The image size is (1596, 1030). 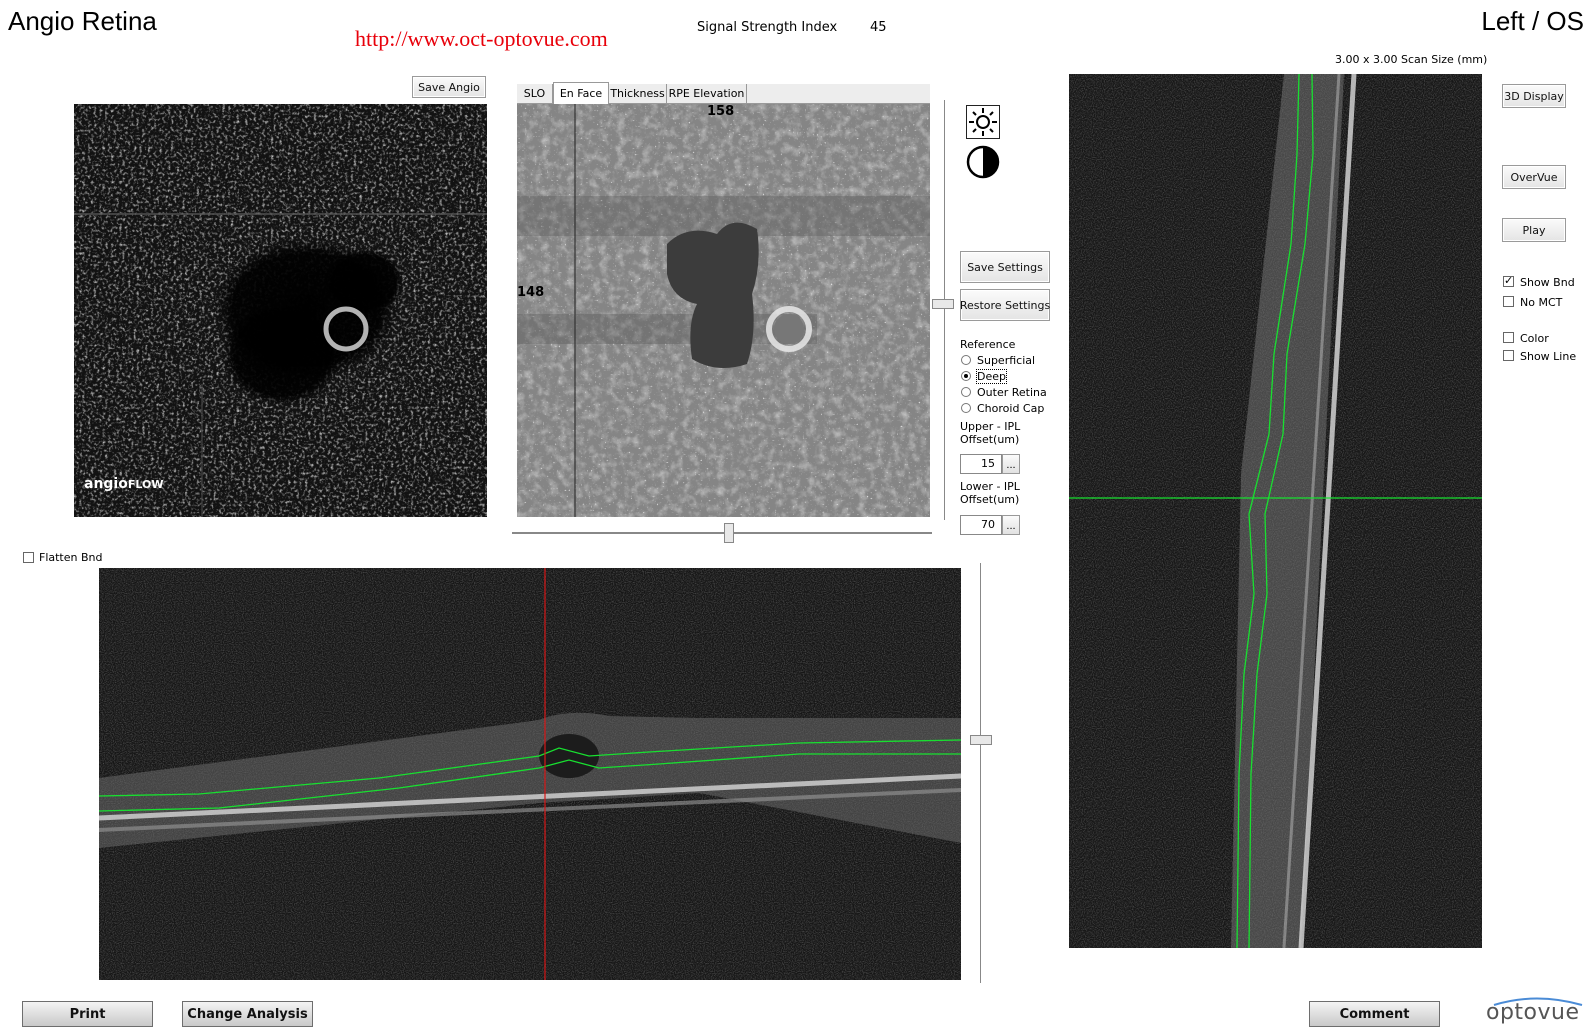 What do you see at coordinates (707, 93) in the screenshot?
I see `tab-rpe-elevation: RPE Elevation` at bounding box center [707, 93].